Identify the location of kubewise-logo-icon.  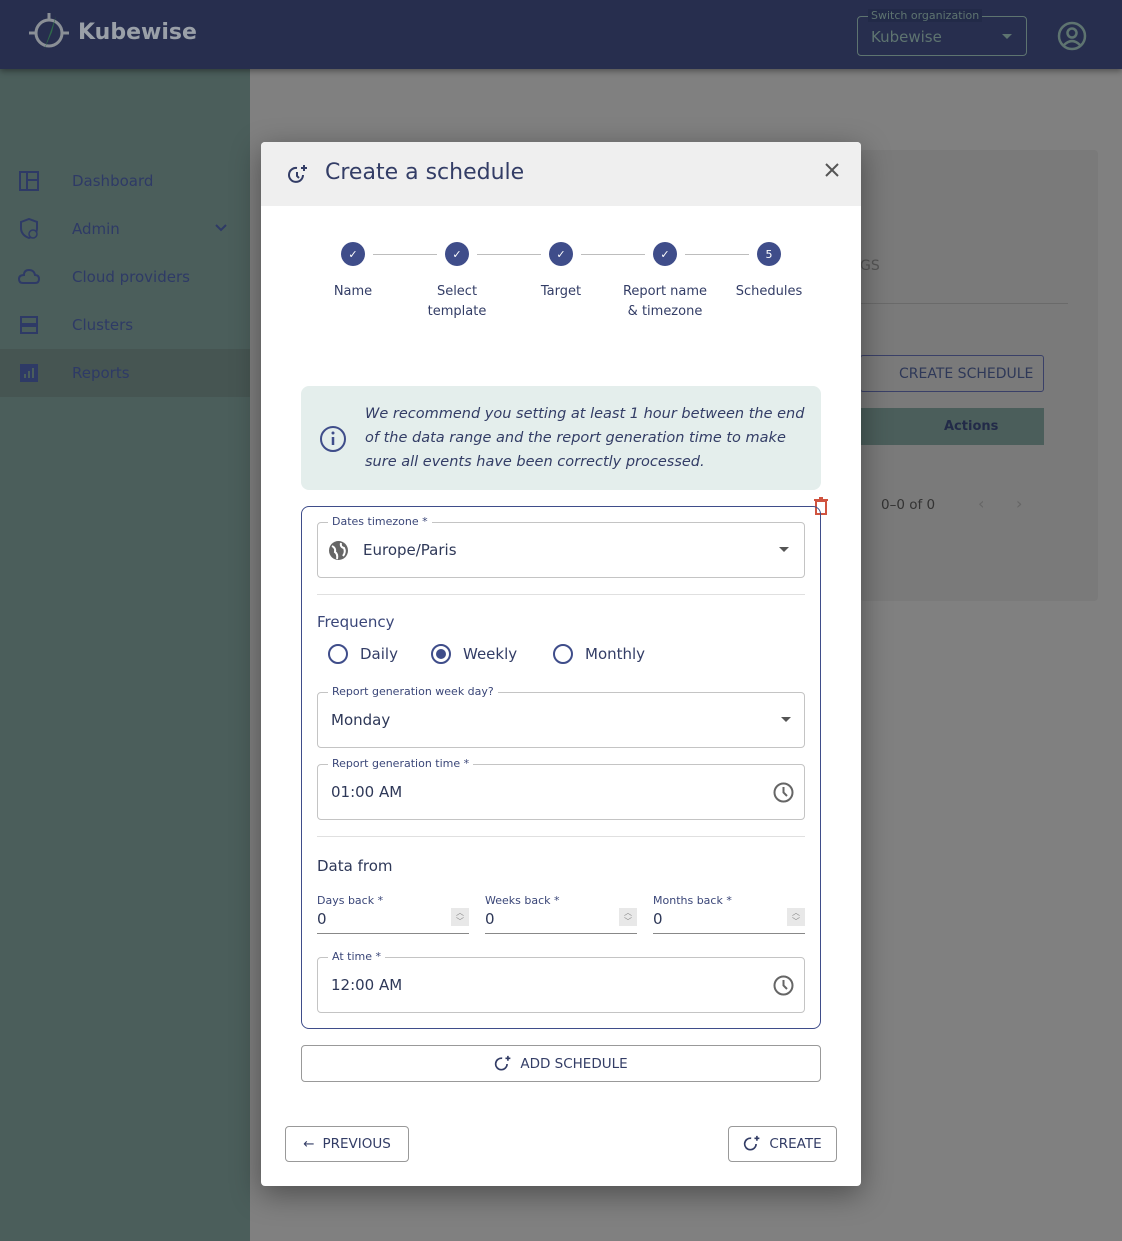
(49, 31).